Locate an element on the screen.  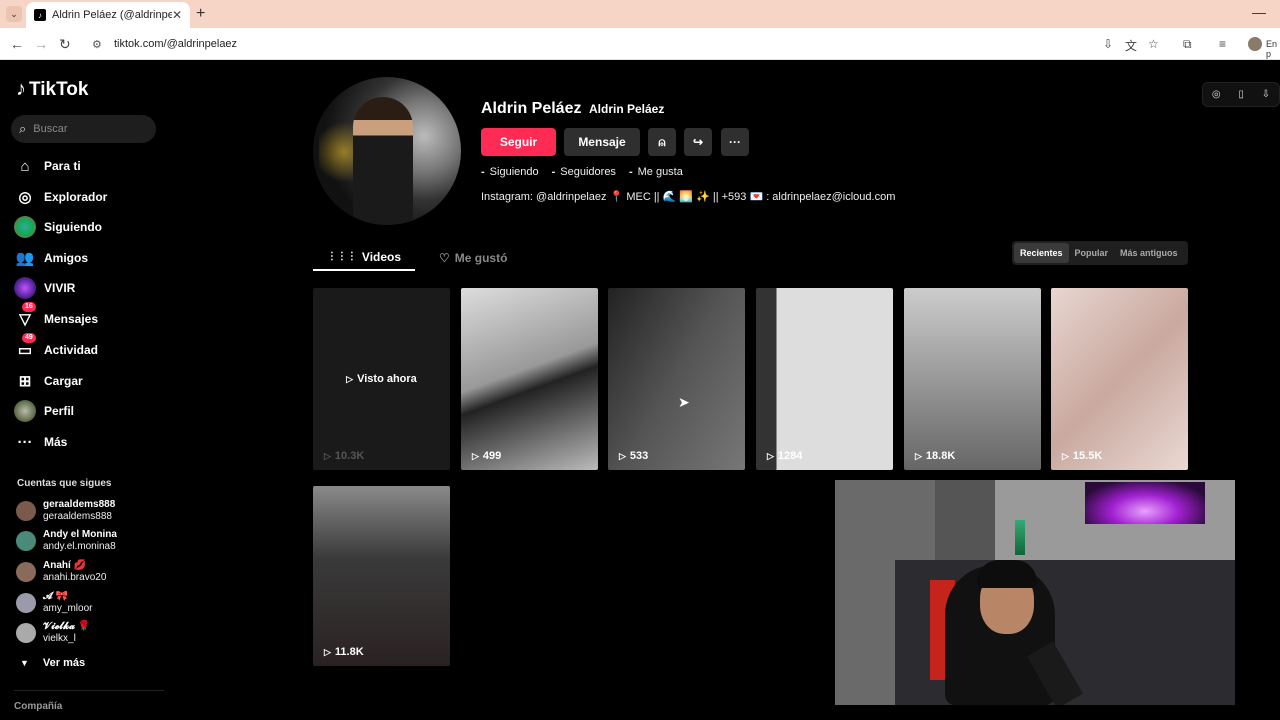
see-more-button: ▼ Ver más is located at coordinates (52, 663).